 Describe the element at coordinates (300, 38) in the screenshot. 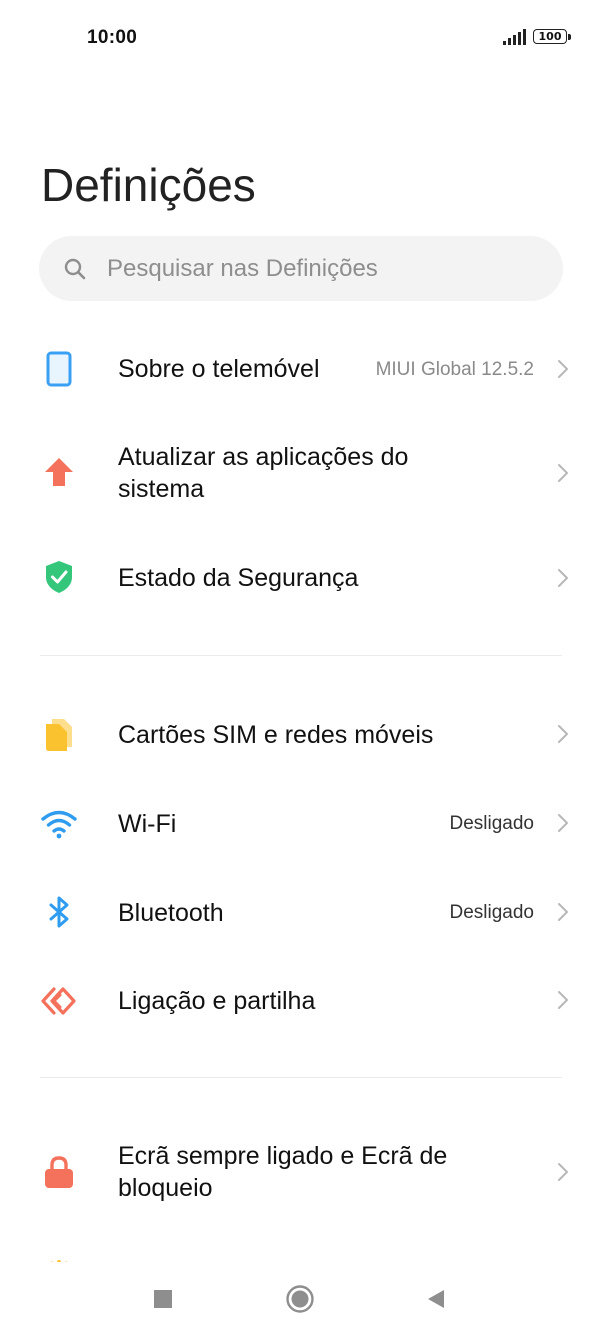

I see `status-bar: 10:00 100` at that location.